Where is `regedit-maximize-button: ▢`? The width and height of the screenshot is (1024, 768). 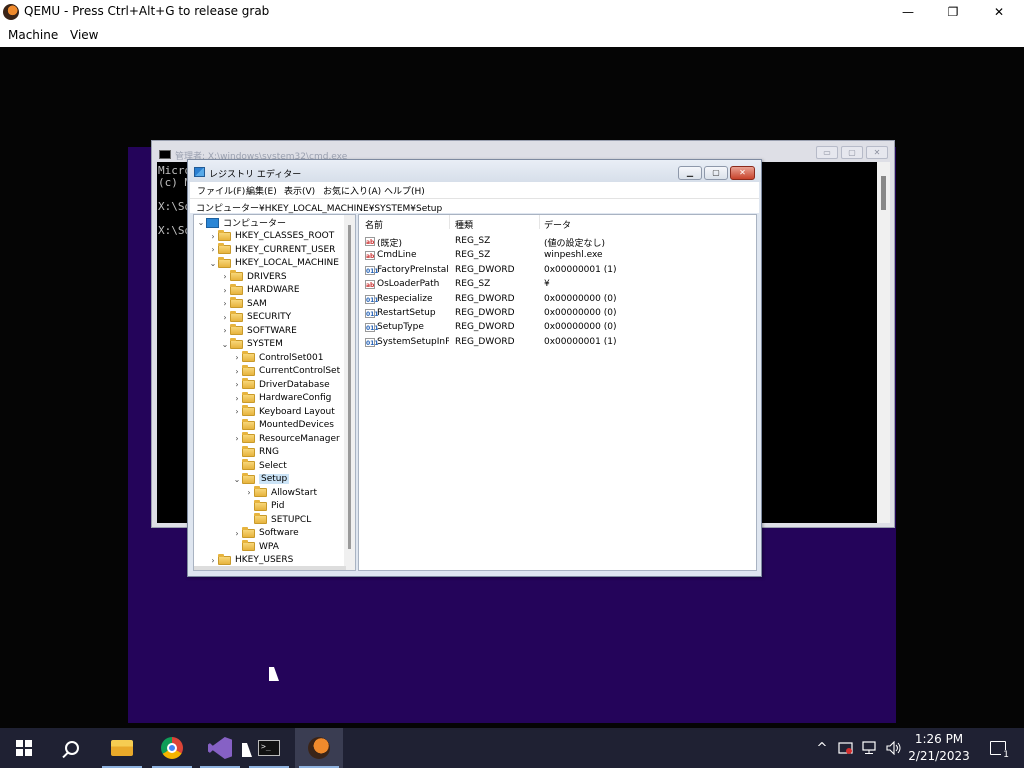
regedit-maximize-button: ▢ is located at coordinates (716, 173).